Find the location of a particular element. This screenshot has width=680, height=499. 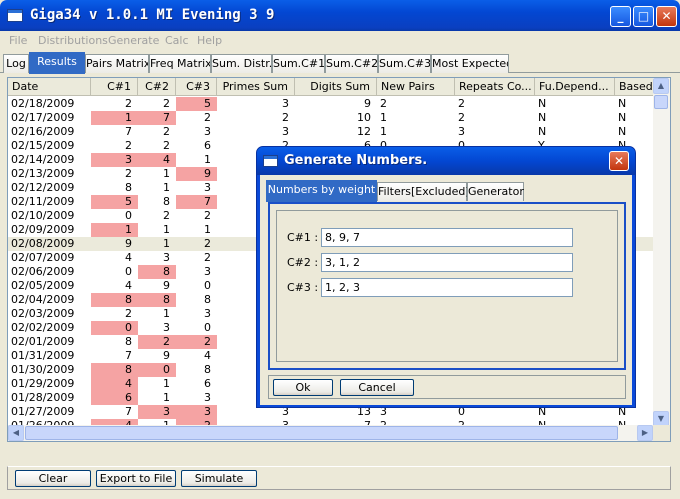

vertical-scroll-thumb is located at coordinates (661, 102).